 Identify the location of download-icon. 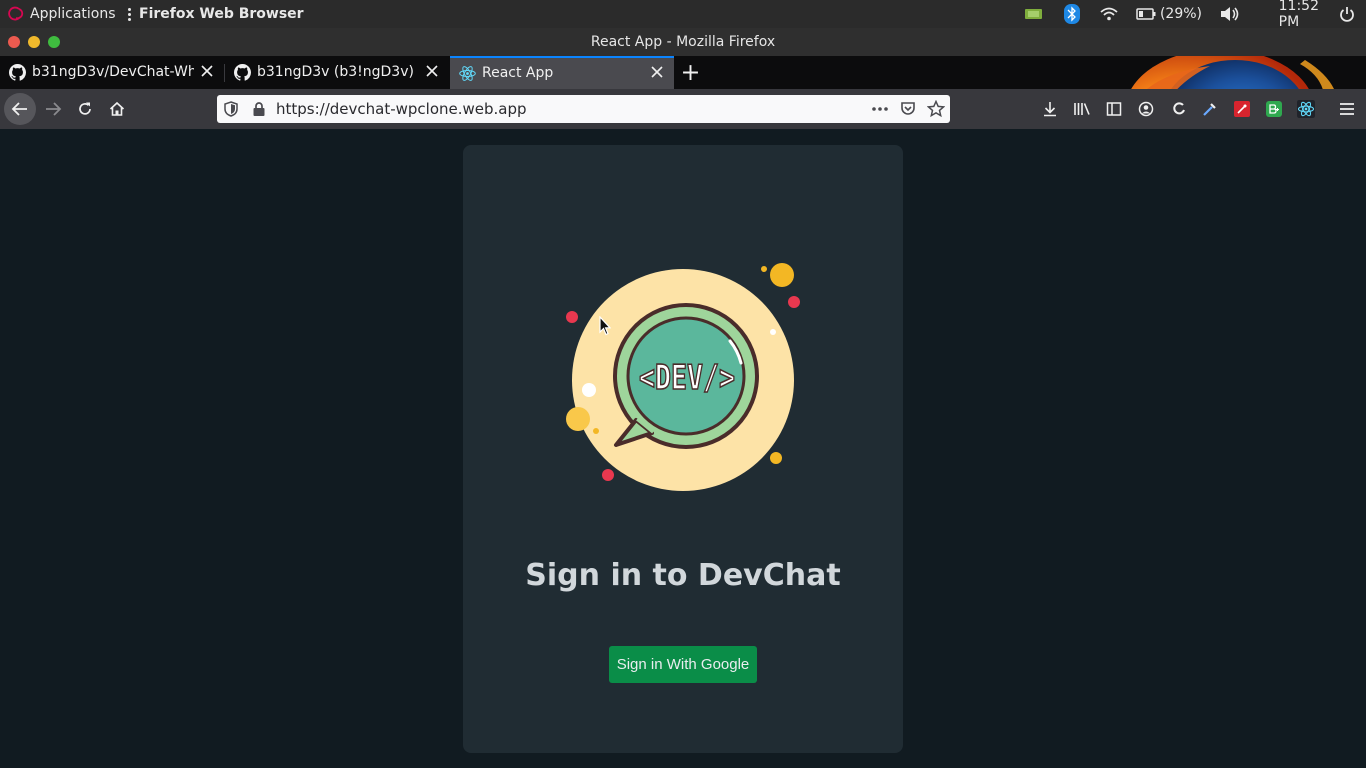
(1050, 109).